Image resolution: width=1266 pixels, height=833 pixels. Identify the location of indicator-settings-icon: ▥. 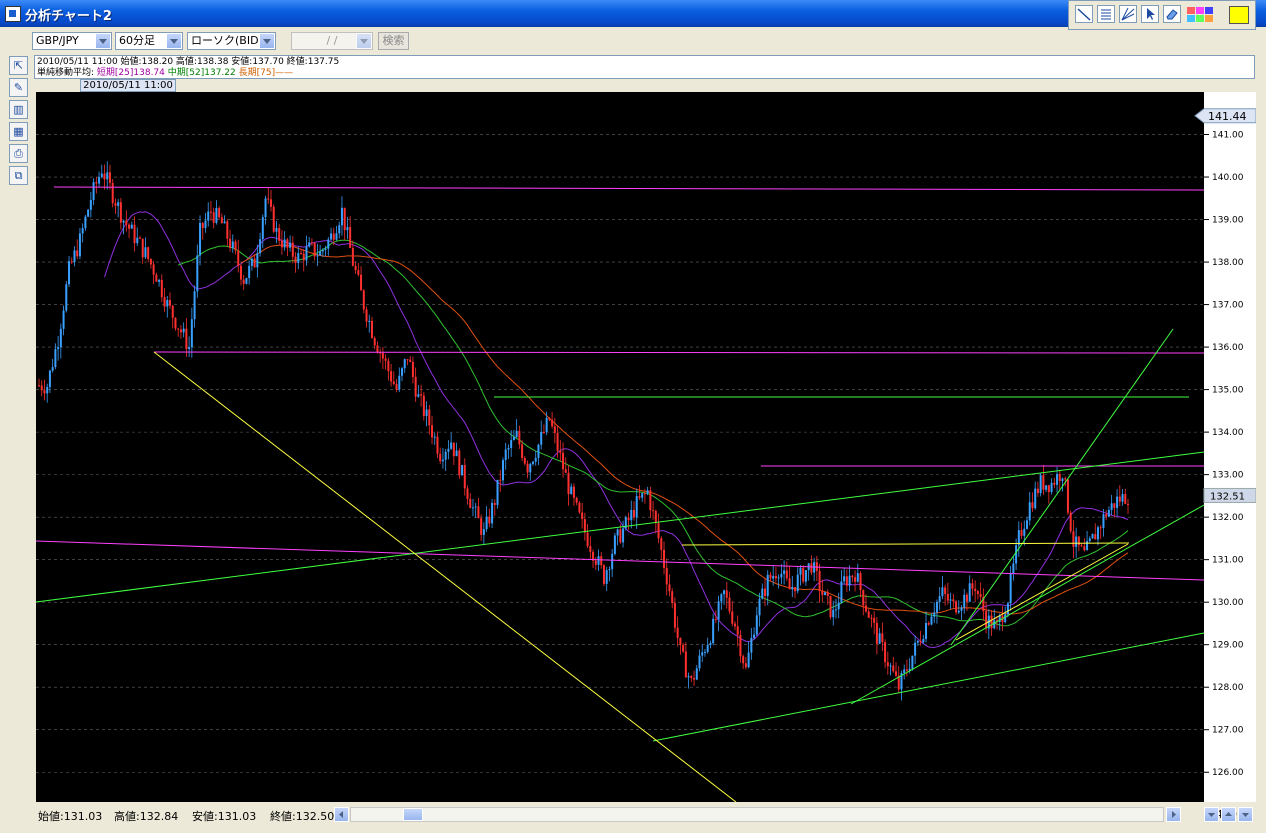
(18, 109).